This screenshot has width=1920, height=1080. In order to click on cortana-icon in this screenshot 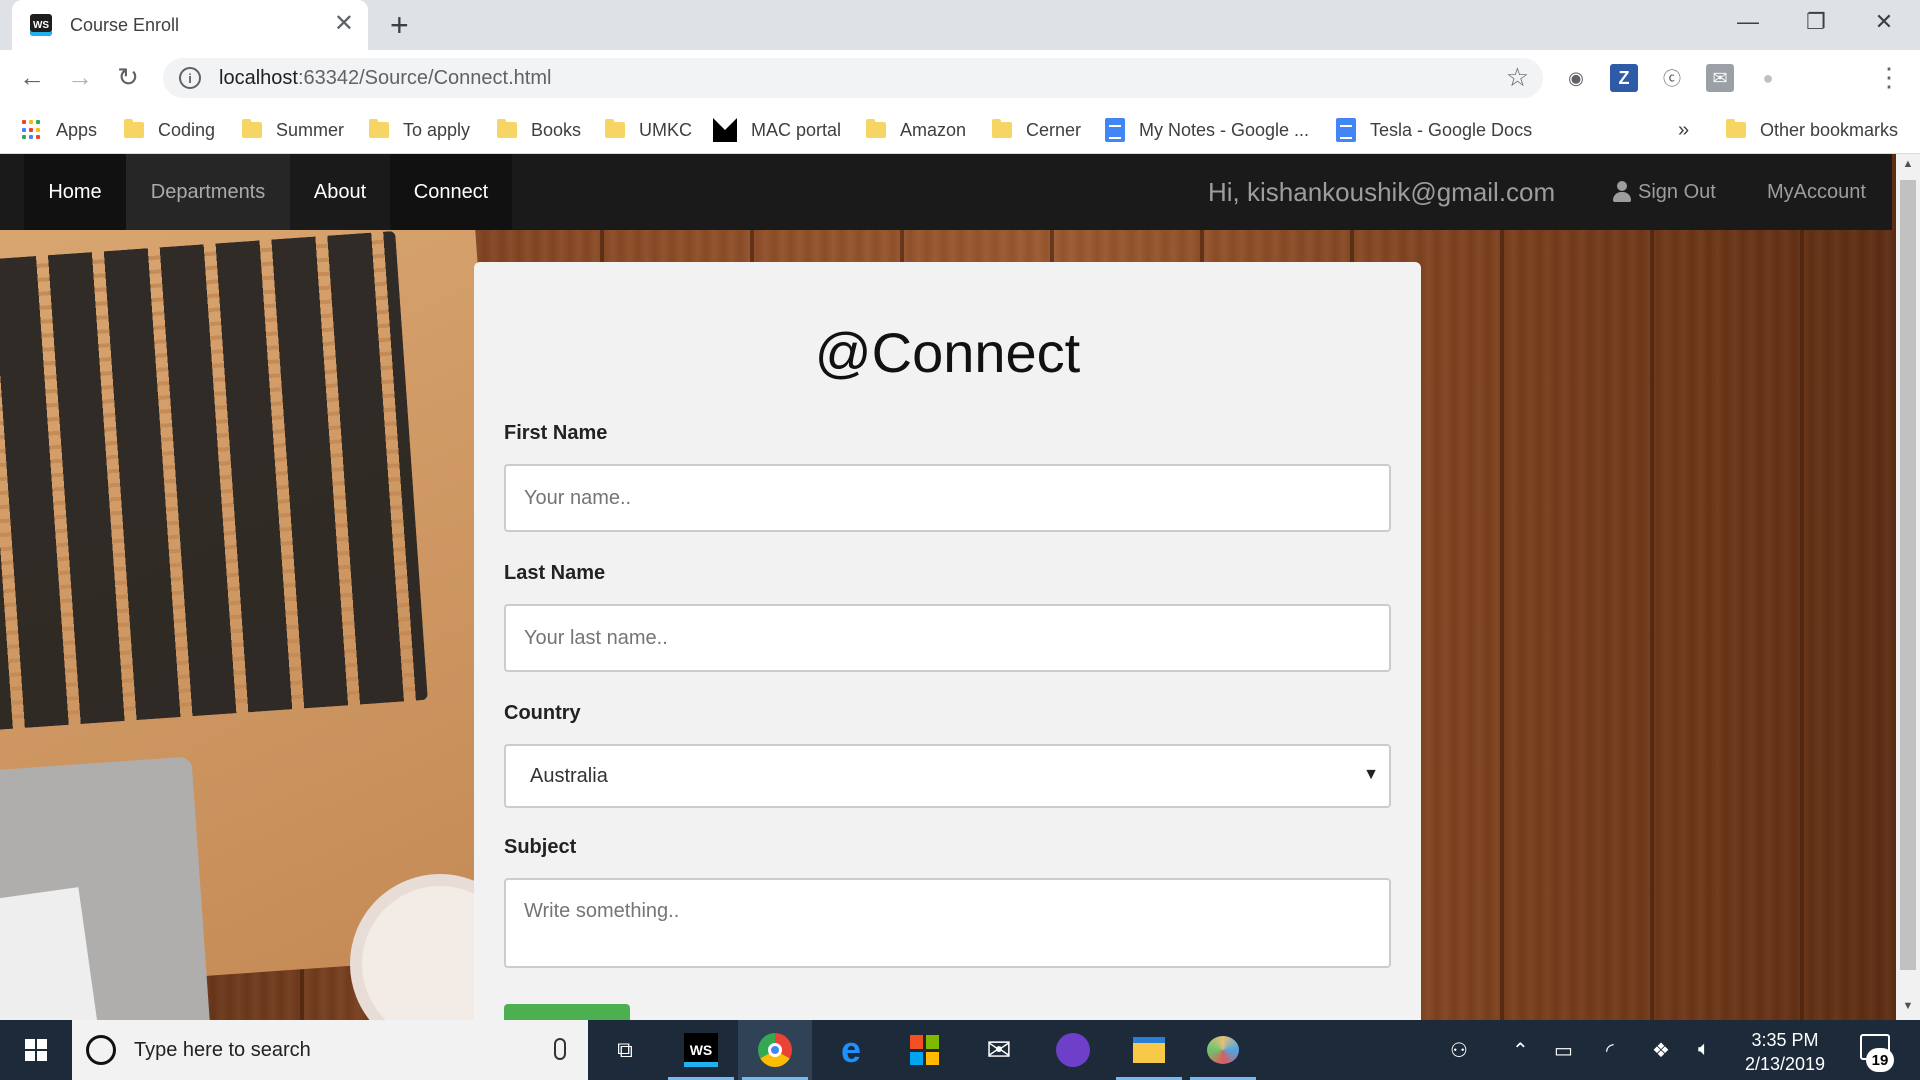, I will do `click(101, 1050)`.